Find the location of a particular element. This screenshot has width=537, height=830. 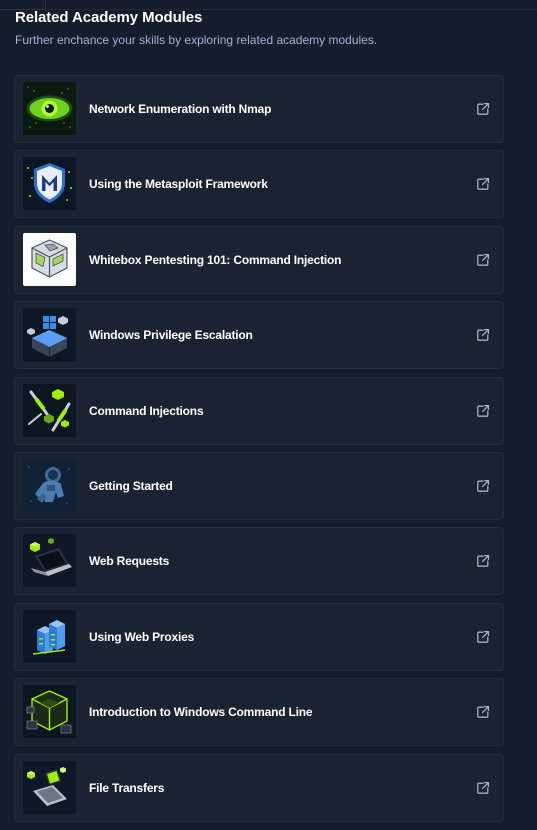

module-title: Windows Privilege Escalation is located at coordinates (171, 335).